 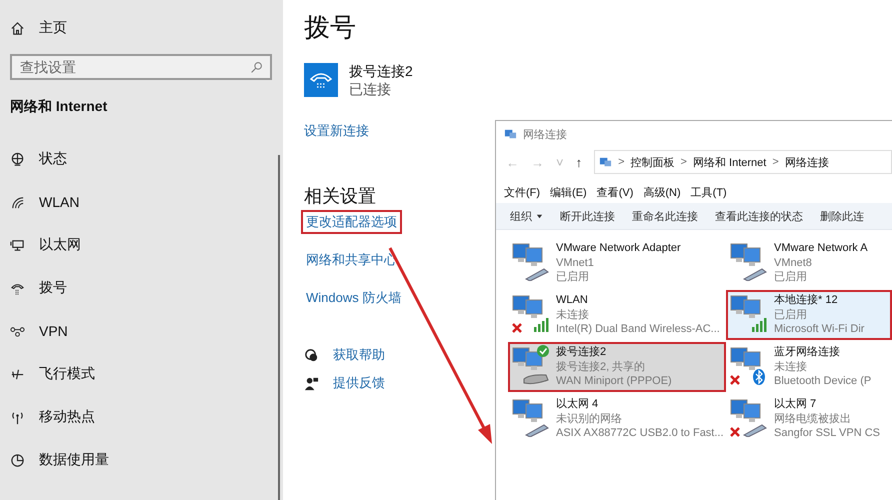 What do you see at coordinates (336, 131) in the screenshot?
I see `new-connection-link: 设置新连接` at bounding box center [336, 131].